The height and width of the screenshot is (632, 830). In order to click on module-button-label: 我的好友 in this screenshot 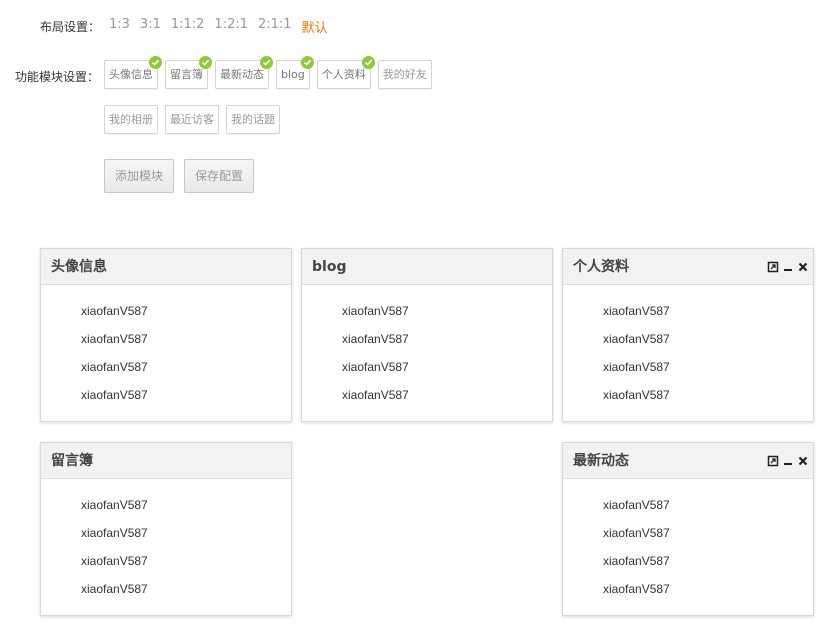, I will do `click(404, 74)`.